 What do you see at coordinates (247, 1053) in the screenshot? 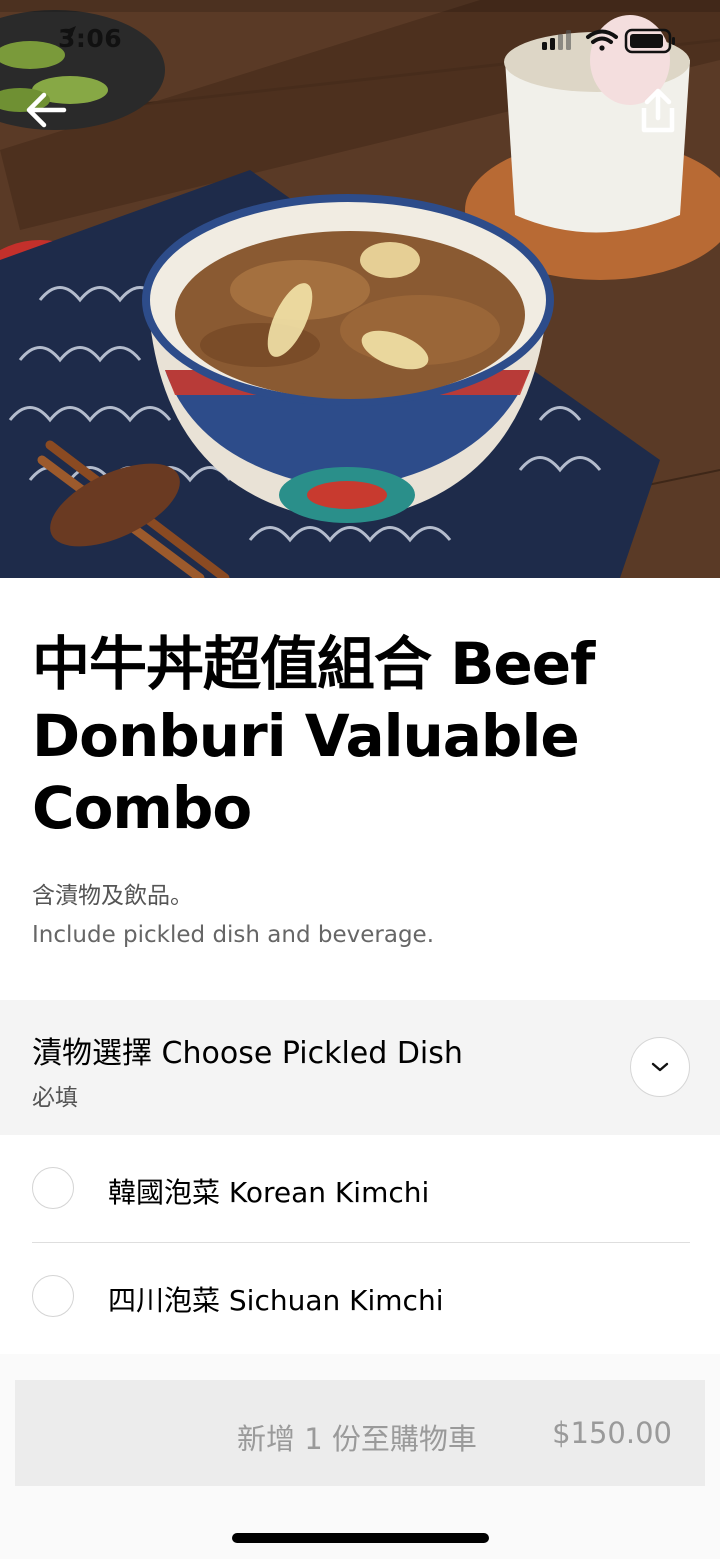
I see `option-group-title: 漬物選擇 Choose Pickled Dish` at bounding box center [247, 1053].